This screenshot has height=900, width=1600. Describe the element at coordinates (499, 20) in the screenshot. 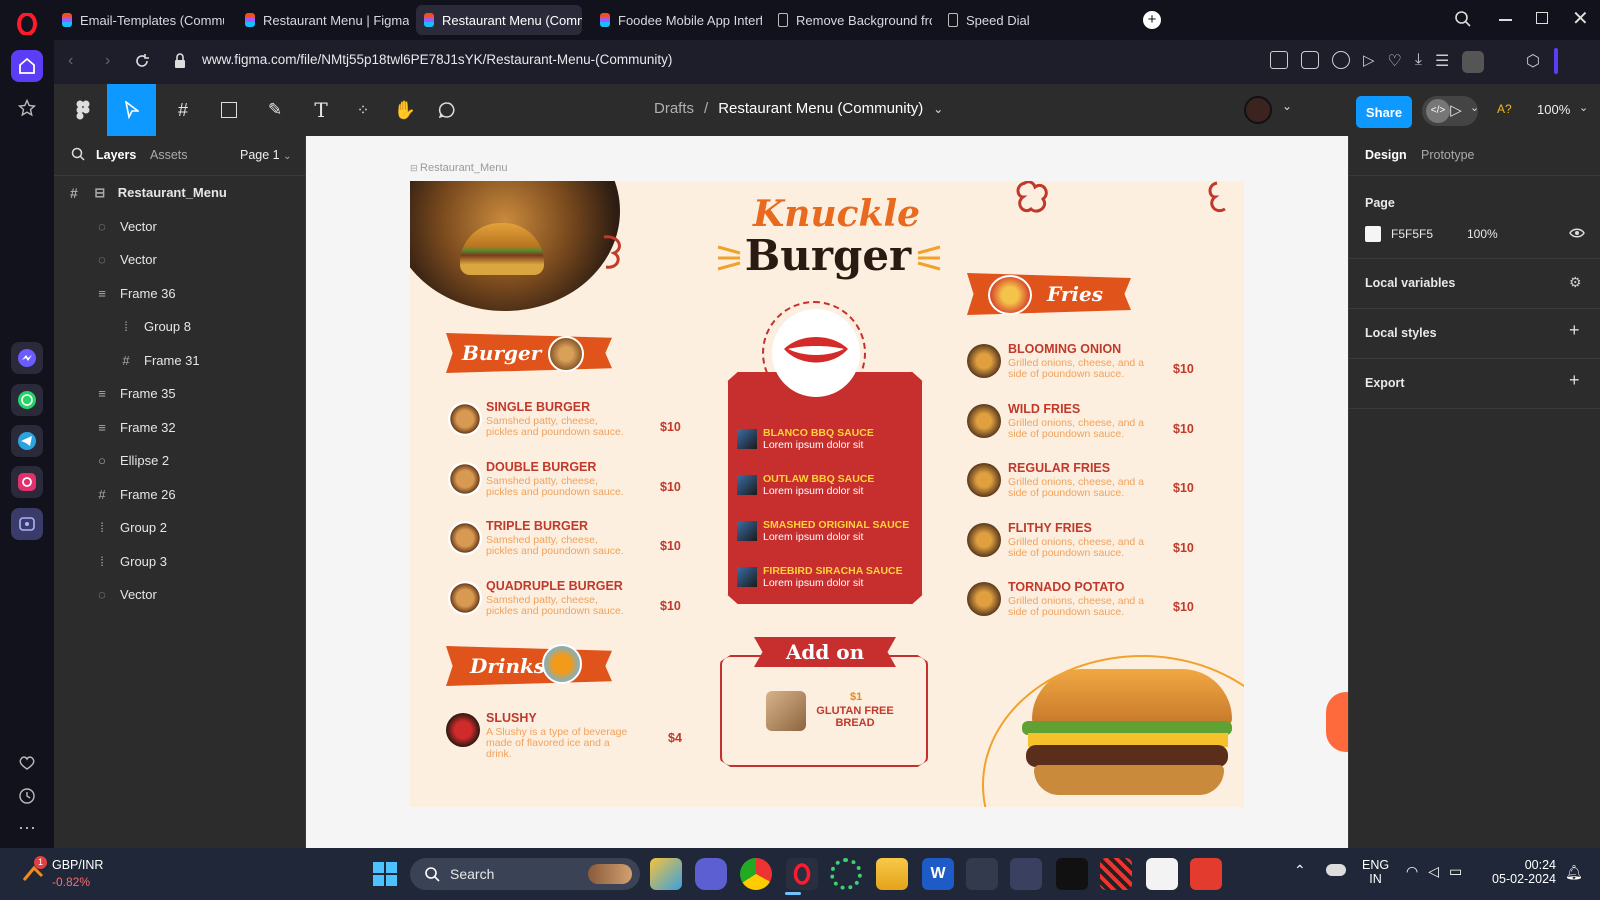

I see `browser-tab: Restaurant Menu (Commu` at that location.